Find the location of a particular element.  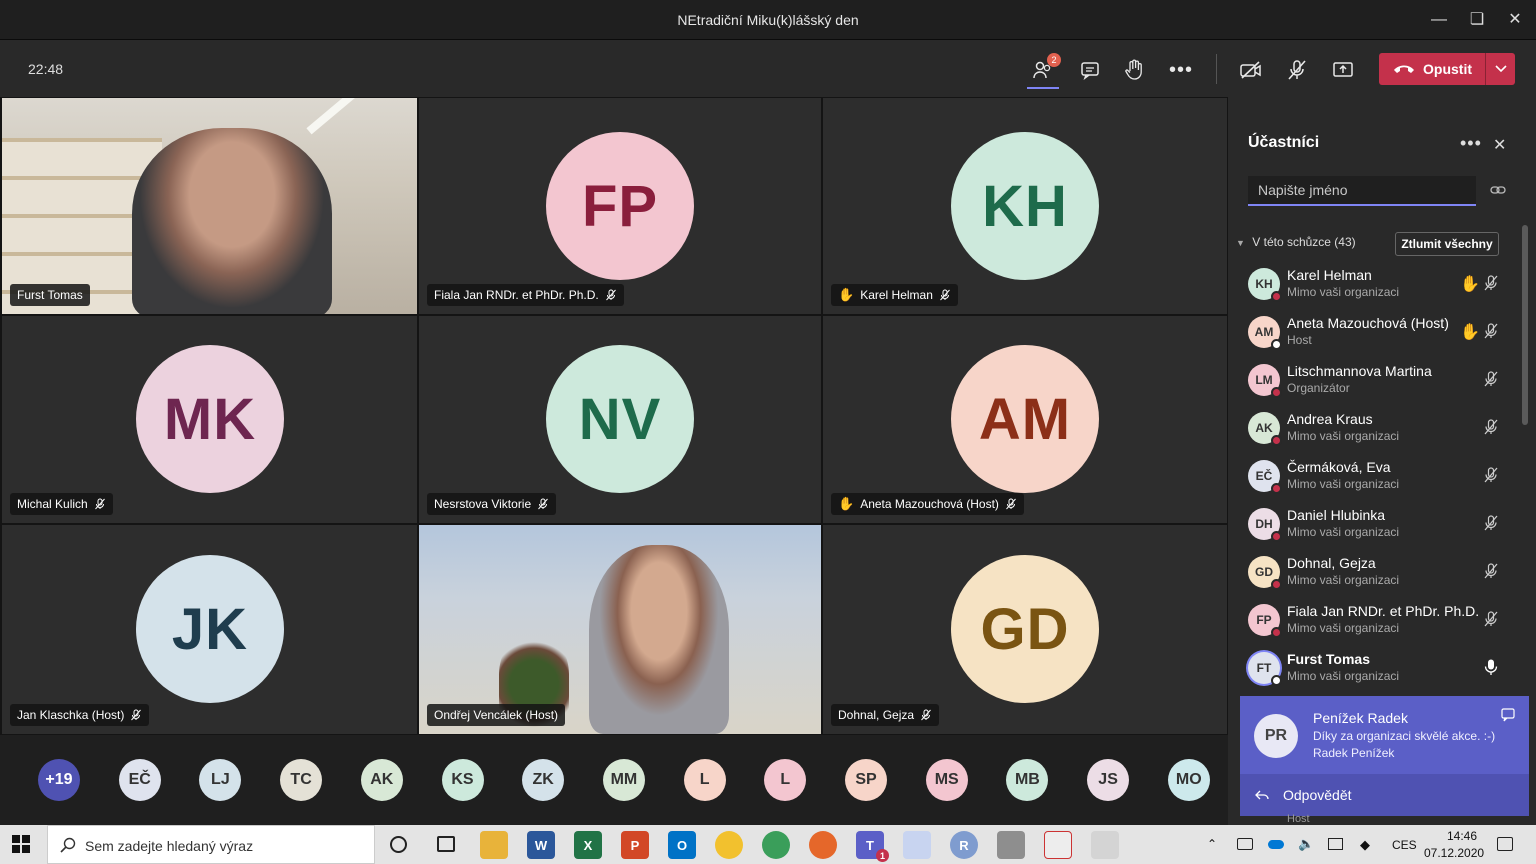

outlook-icon: O is located at coordinates (682, 845).